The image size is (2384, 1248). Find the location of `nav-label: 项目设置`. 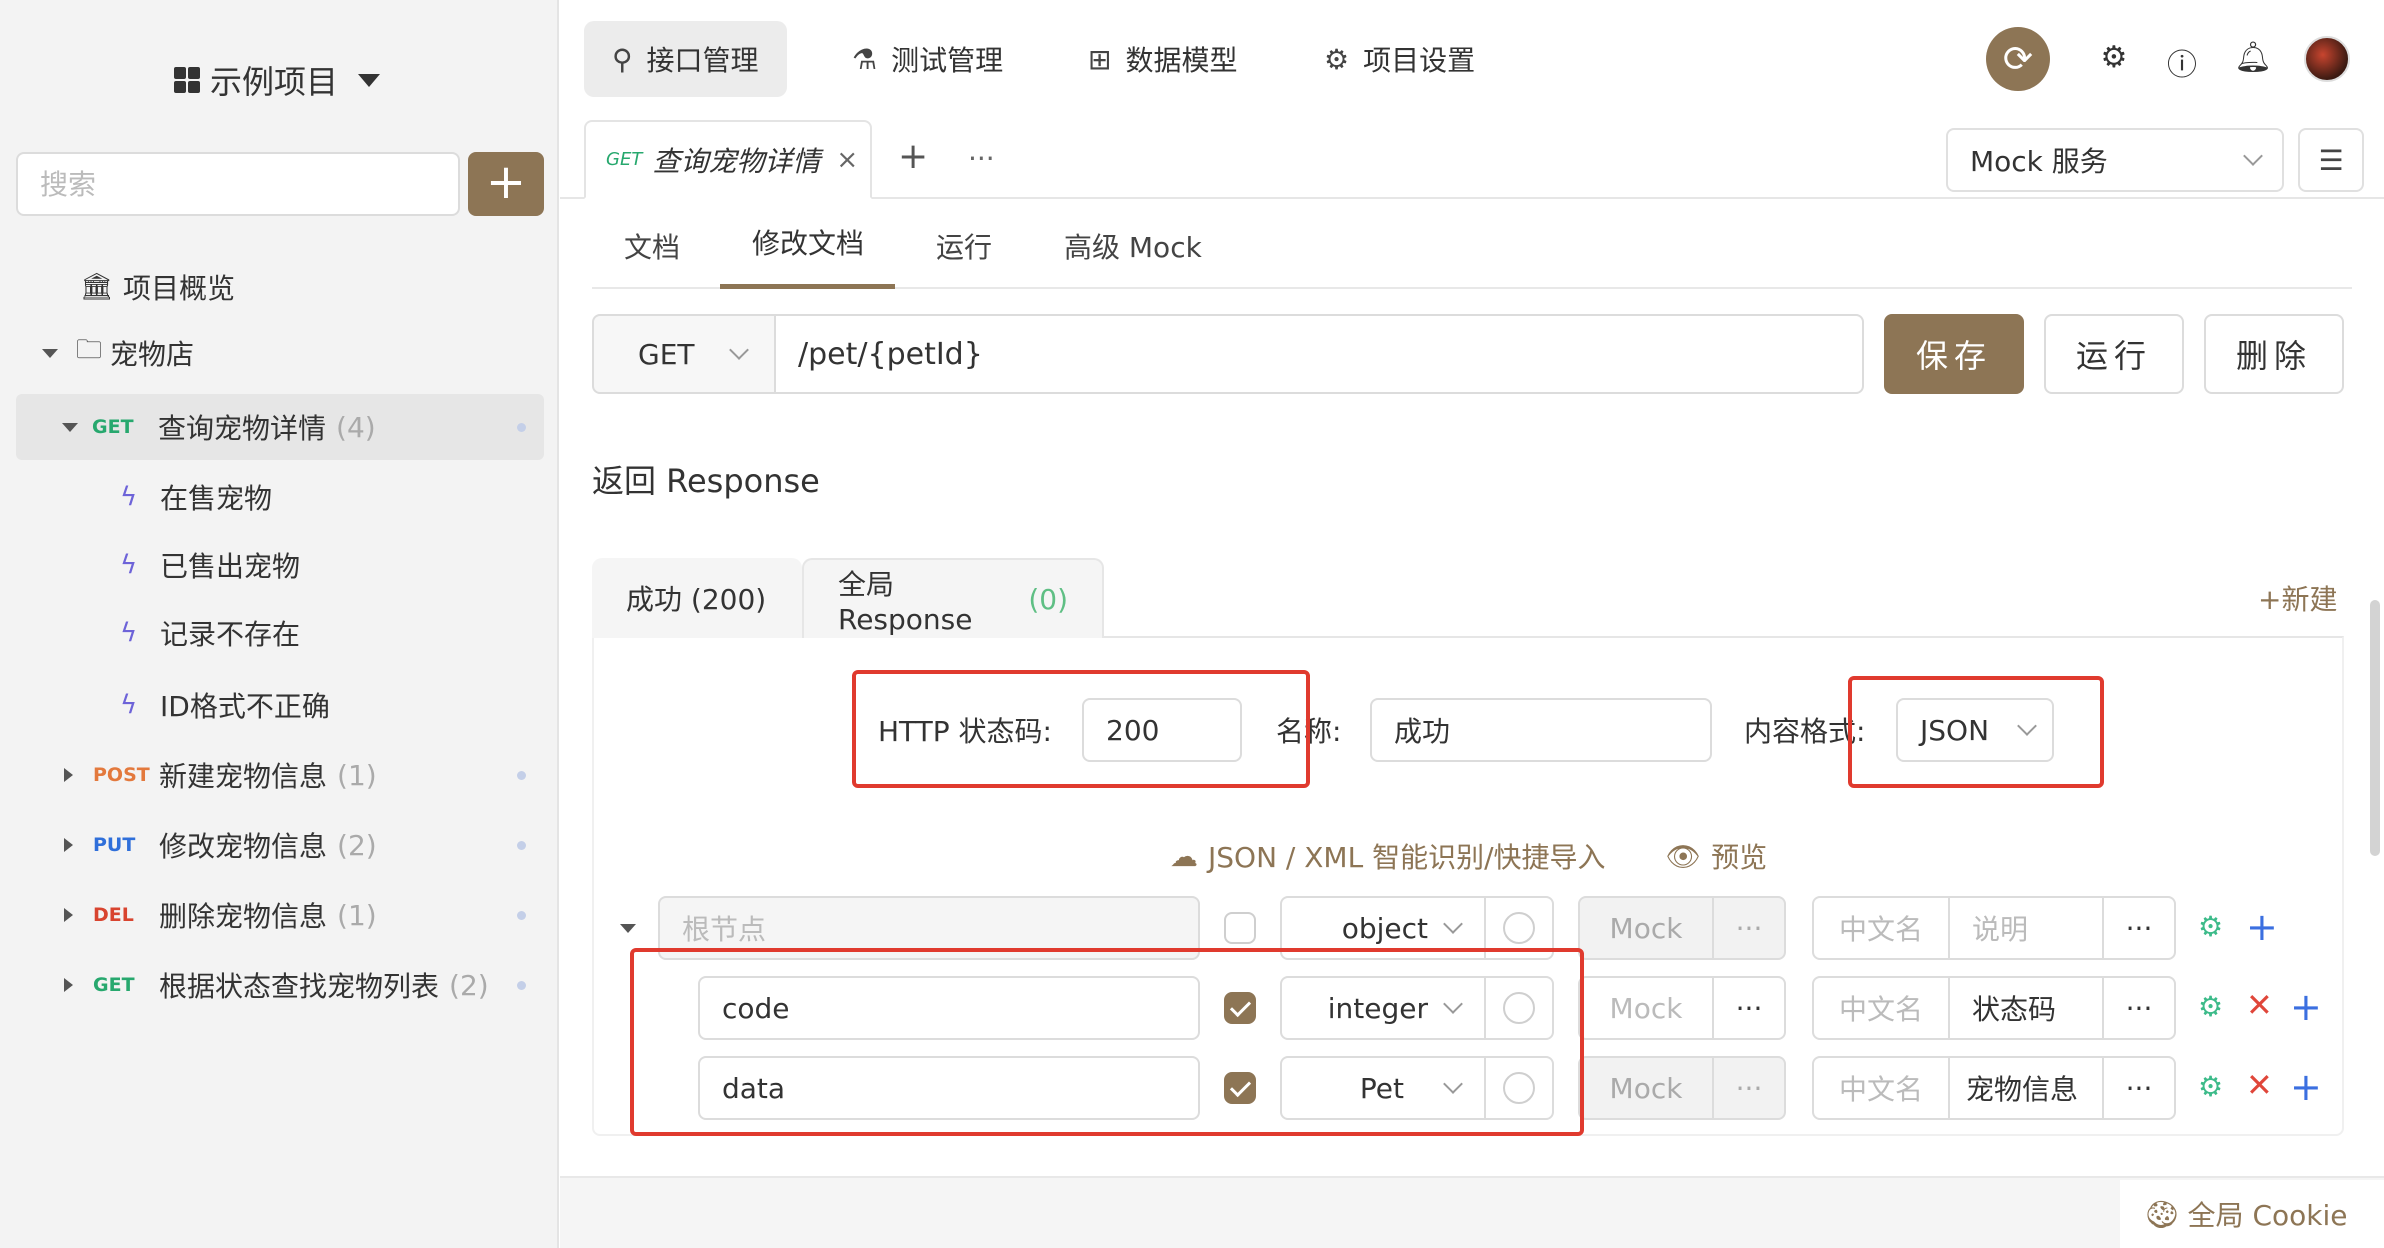

nav-label: 项目设置 is located at coordinates (1419, 60).